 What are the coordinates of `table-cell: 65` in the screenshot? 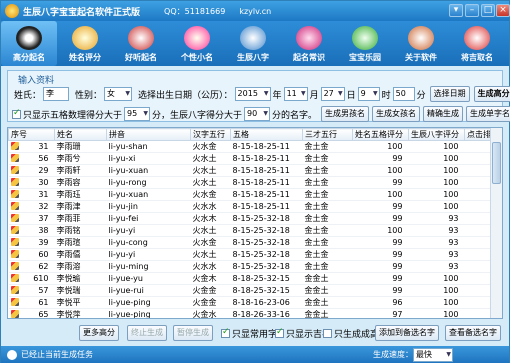 It's located at (31, 313).